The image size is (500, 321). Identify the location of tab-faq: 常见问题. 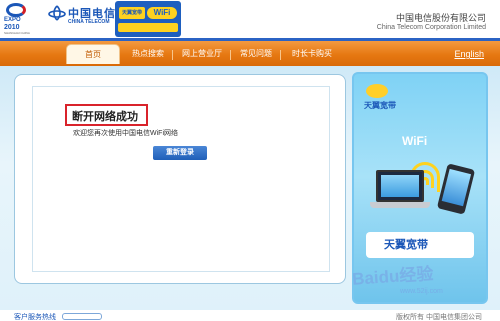
(256, 54).